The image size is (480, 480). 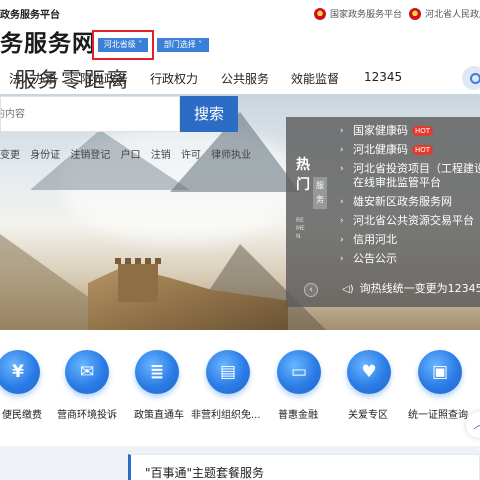 I want to click on certificate-icon: ▣, so click(x=440, y=372).